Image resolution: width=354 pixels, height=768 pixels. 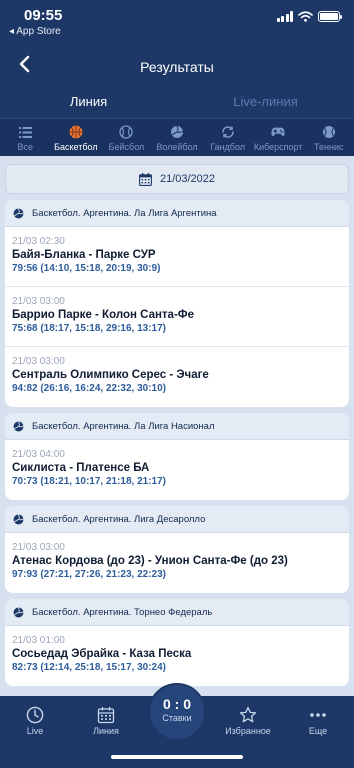 I want to click on star-icon, so click(x=248, y=714).